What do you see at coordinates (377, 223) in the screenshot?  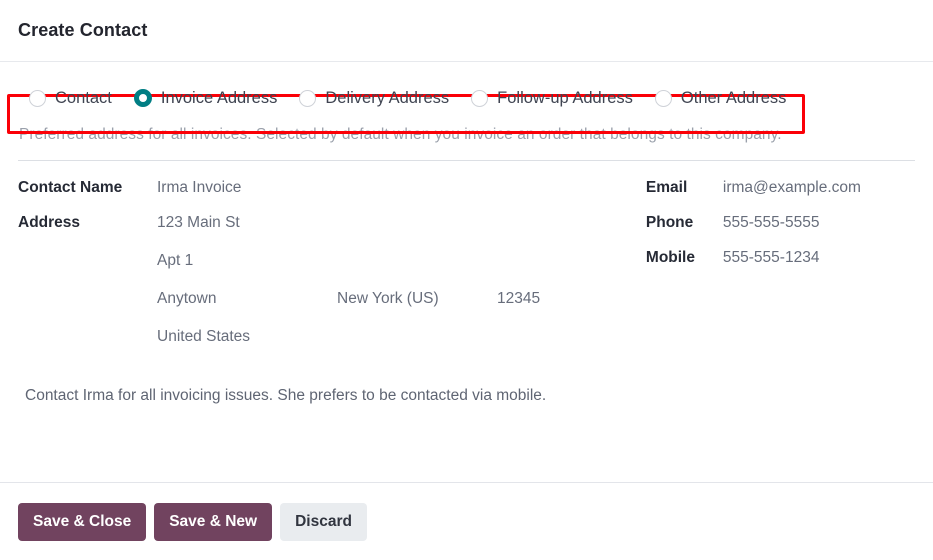 I see `address-street-line: 123 Main St` at bounding box center [377, 223].